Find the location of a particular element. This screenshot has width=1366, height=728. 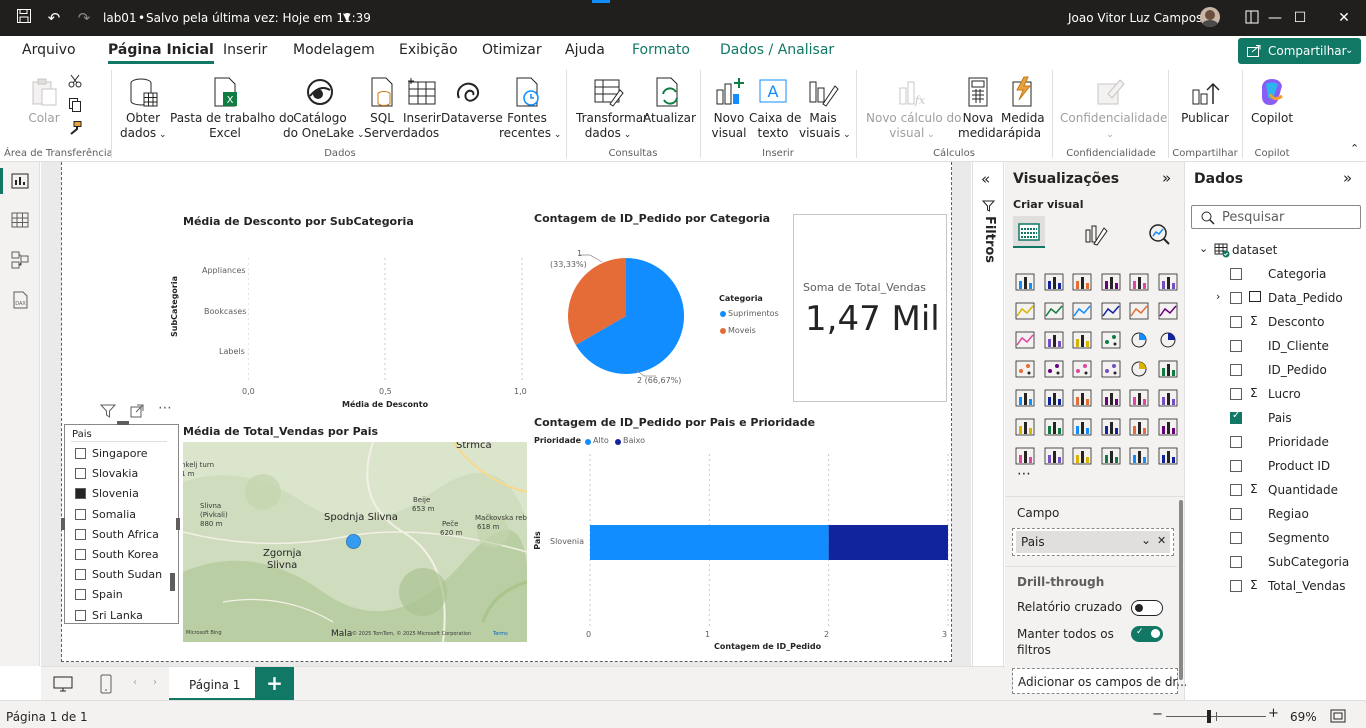

multirow-card-icon is located at coordinates (1025, 398).